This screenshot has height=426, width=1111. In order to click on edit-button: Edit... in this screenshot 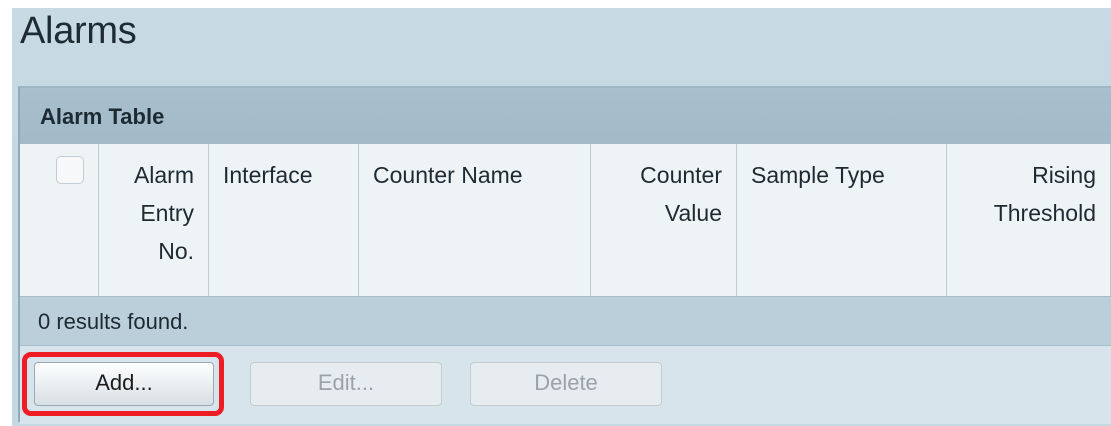, I will do `click(346, 384)`.